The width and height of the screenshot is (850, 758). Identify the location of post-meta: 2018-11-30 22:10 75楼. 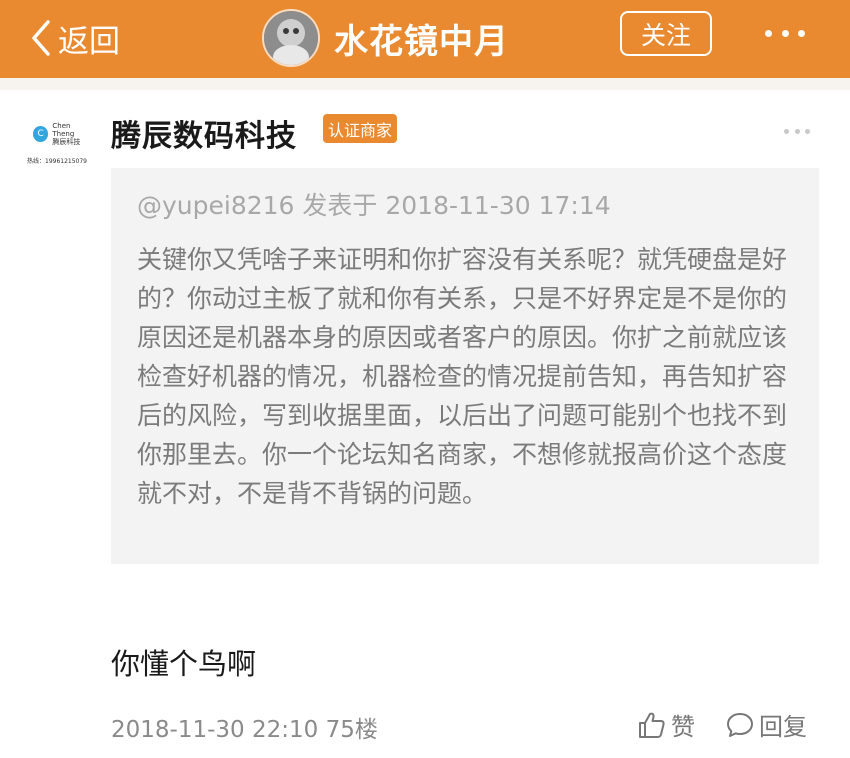
(244, 727).